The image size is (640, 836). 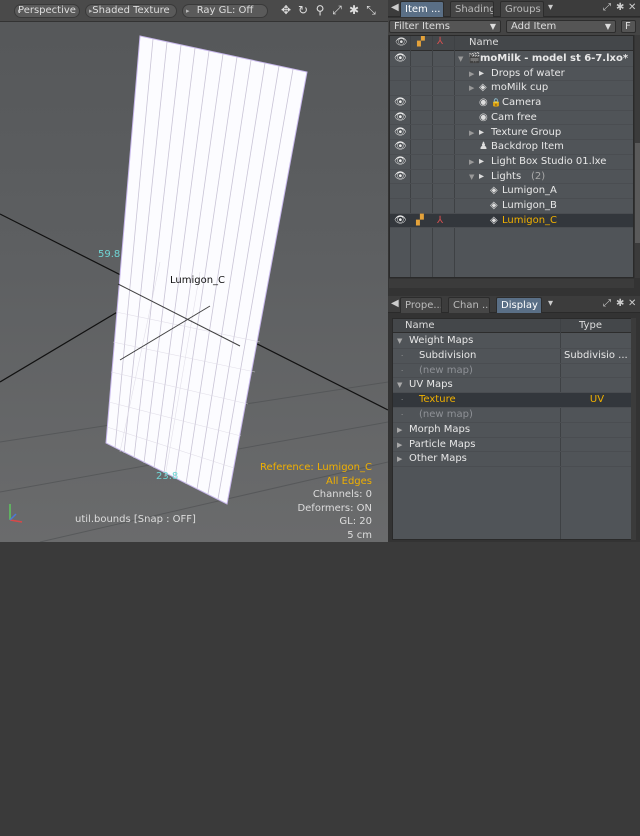 What do you see at coordinates (511, 221) in the screenshot?
I see `item-row: 👁 ▞ ⅄ ◈ Lumigon_C` at bounding box center [511, 221].